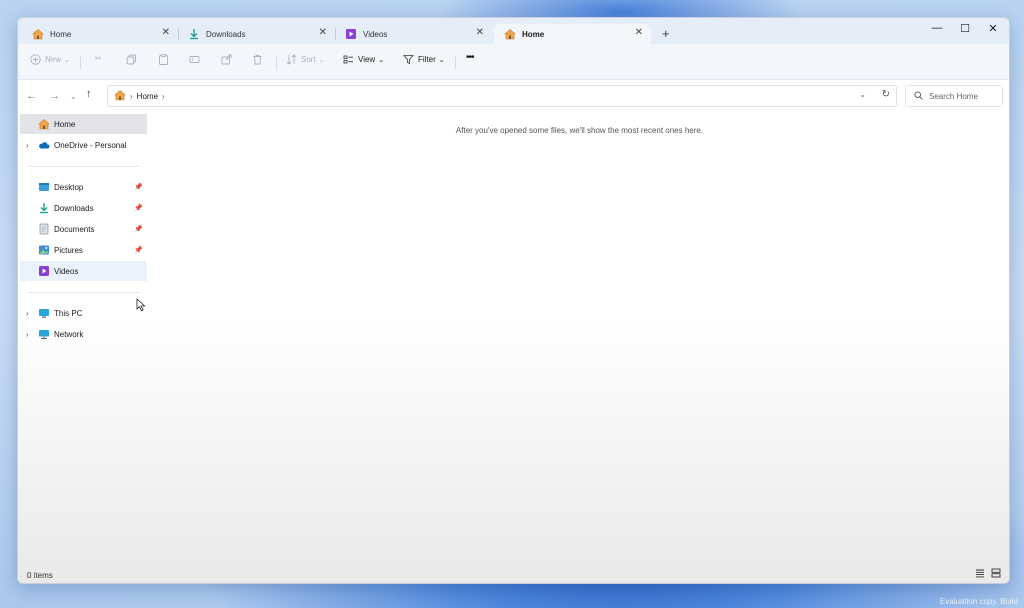  I want to click on sidebar-item-onedrive: › OneDrive - Personal, so click(83, 145).